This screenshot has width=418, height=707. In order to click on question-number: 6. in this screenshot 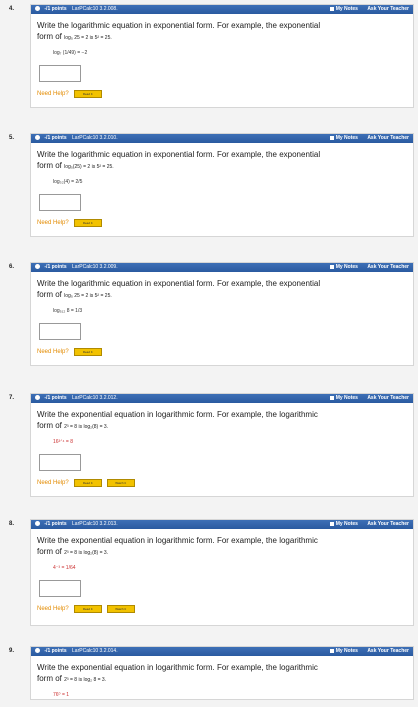, I will do `click(12, 267)`.